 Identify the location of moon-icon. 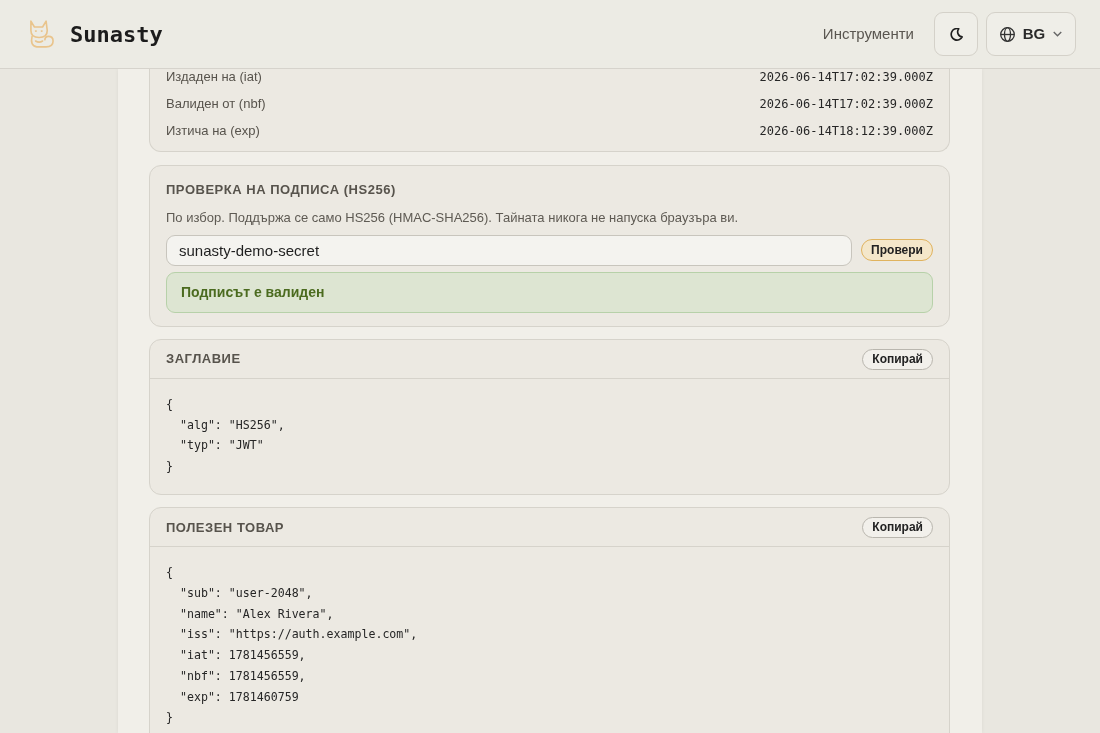
(956, 34).